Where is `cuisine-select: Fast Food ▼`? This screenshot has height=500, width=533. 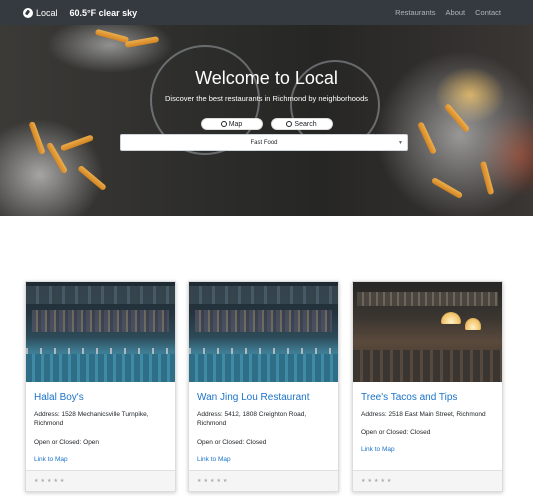 cuisine-select: Fast Food ▼ is located at coordinates (264, 142).